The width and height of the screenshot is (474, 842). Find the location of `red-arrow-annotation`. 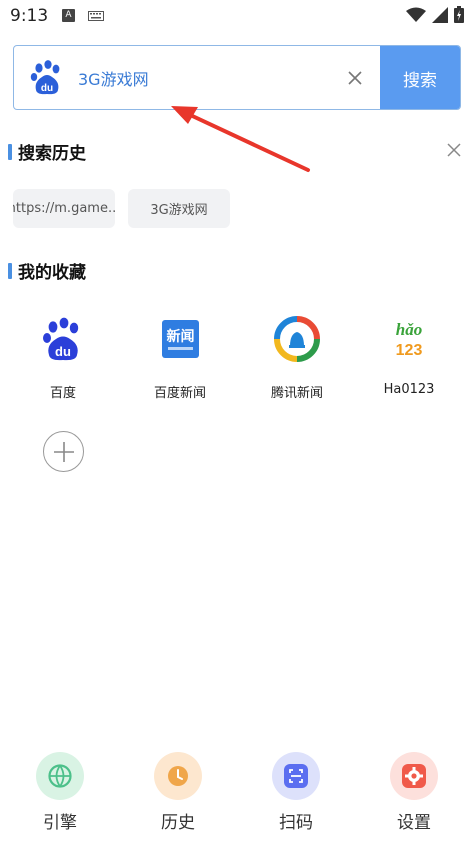

red-arrow-annotation is located at coordinates (240, 139).